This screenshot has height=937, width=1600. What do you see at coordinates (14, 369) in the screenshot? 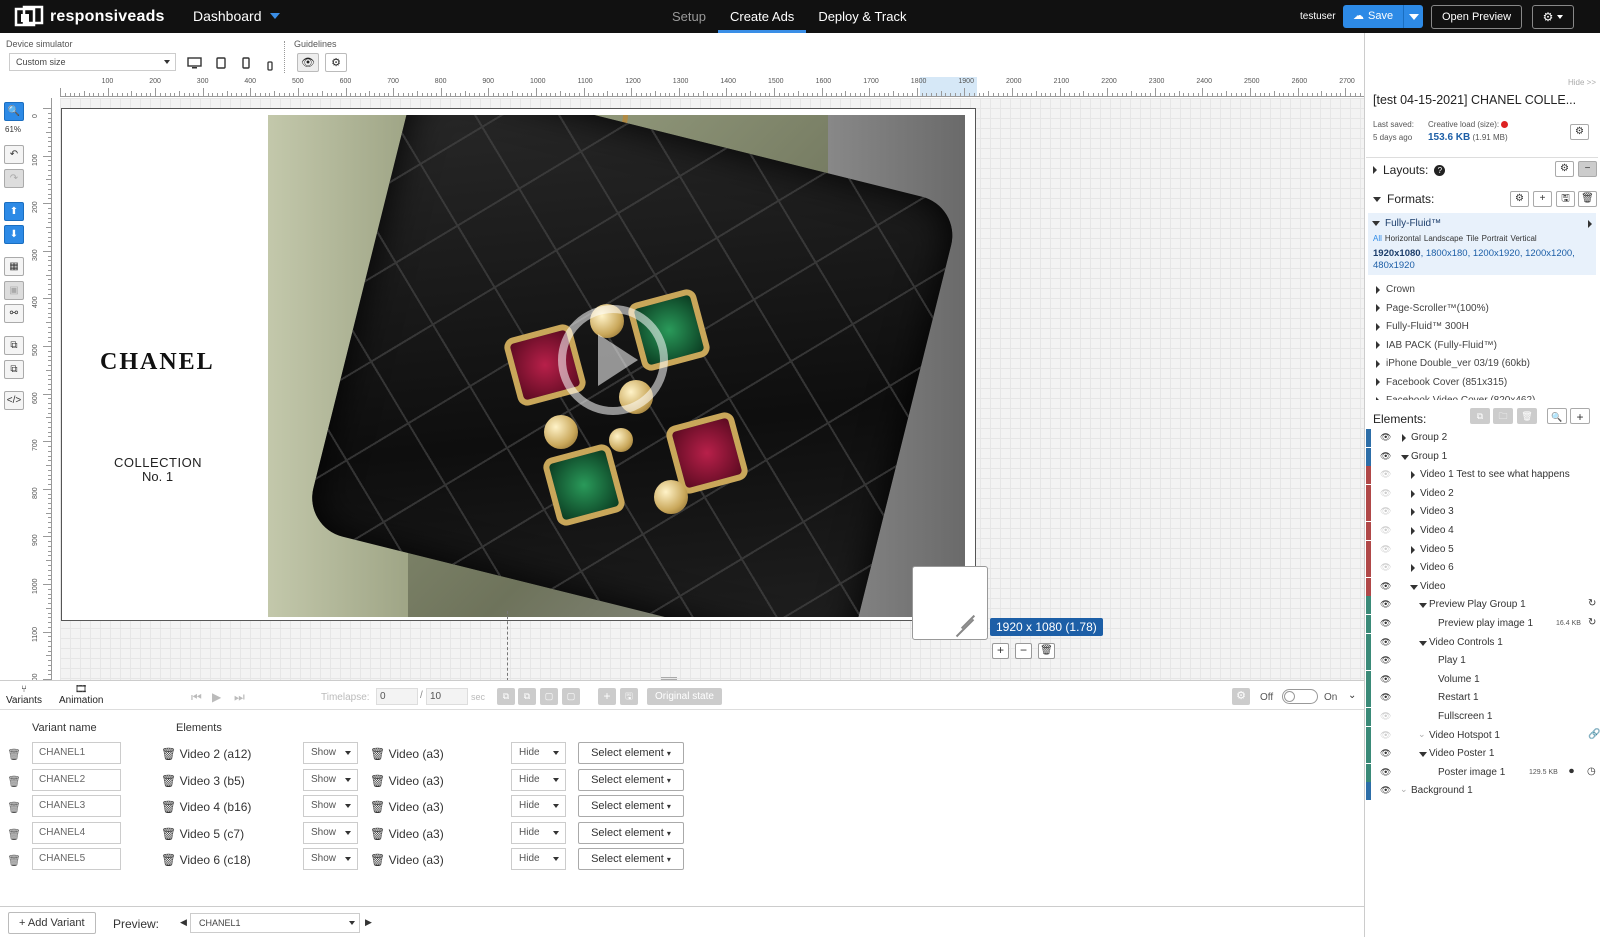
I see `paste-style-button: ⧉` at bounding box center [14, 369].